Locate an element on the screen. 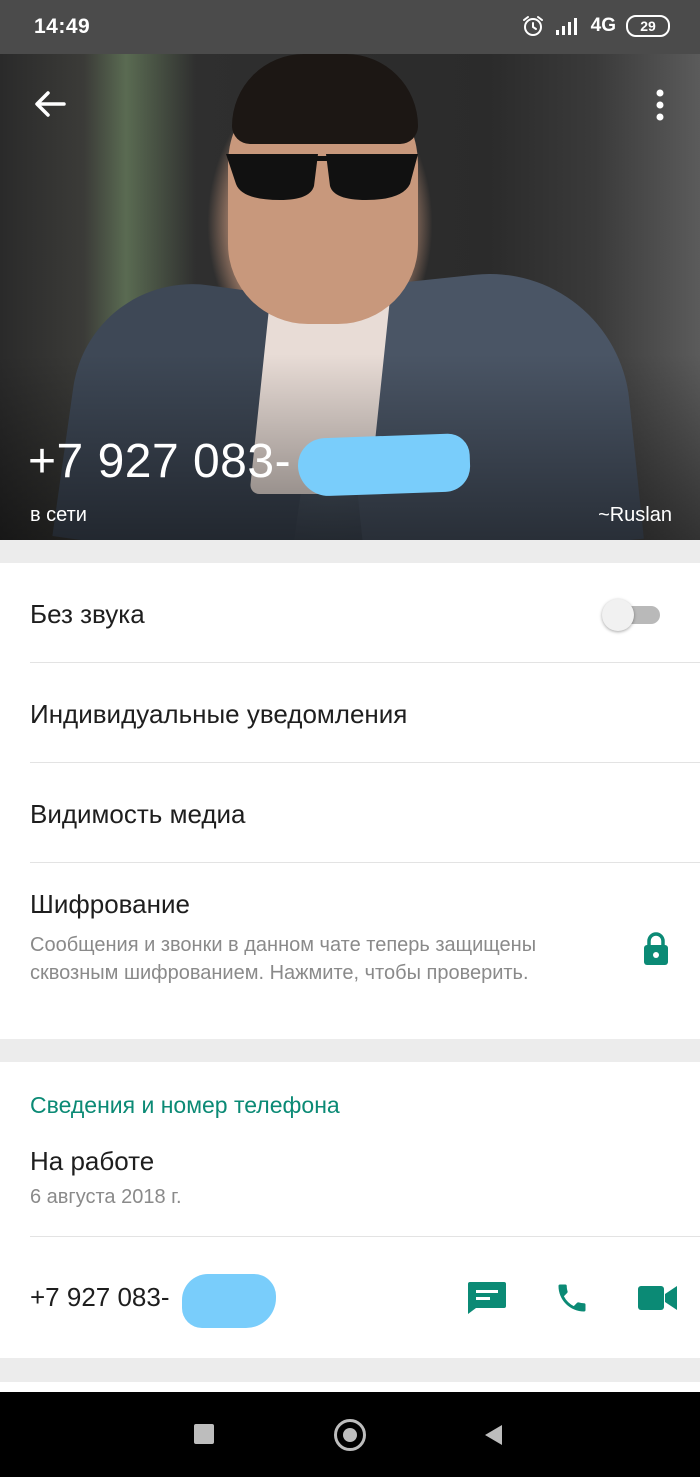  more-vert-icon is located at coordinates (660, 105).